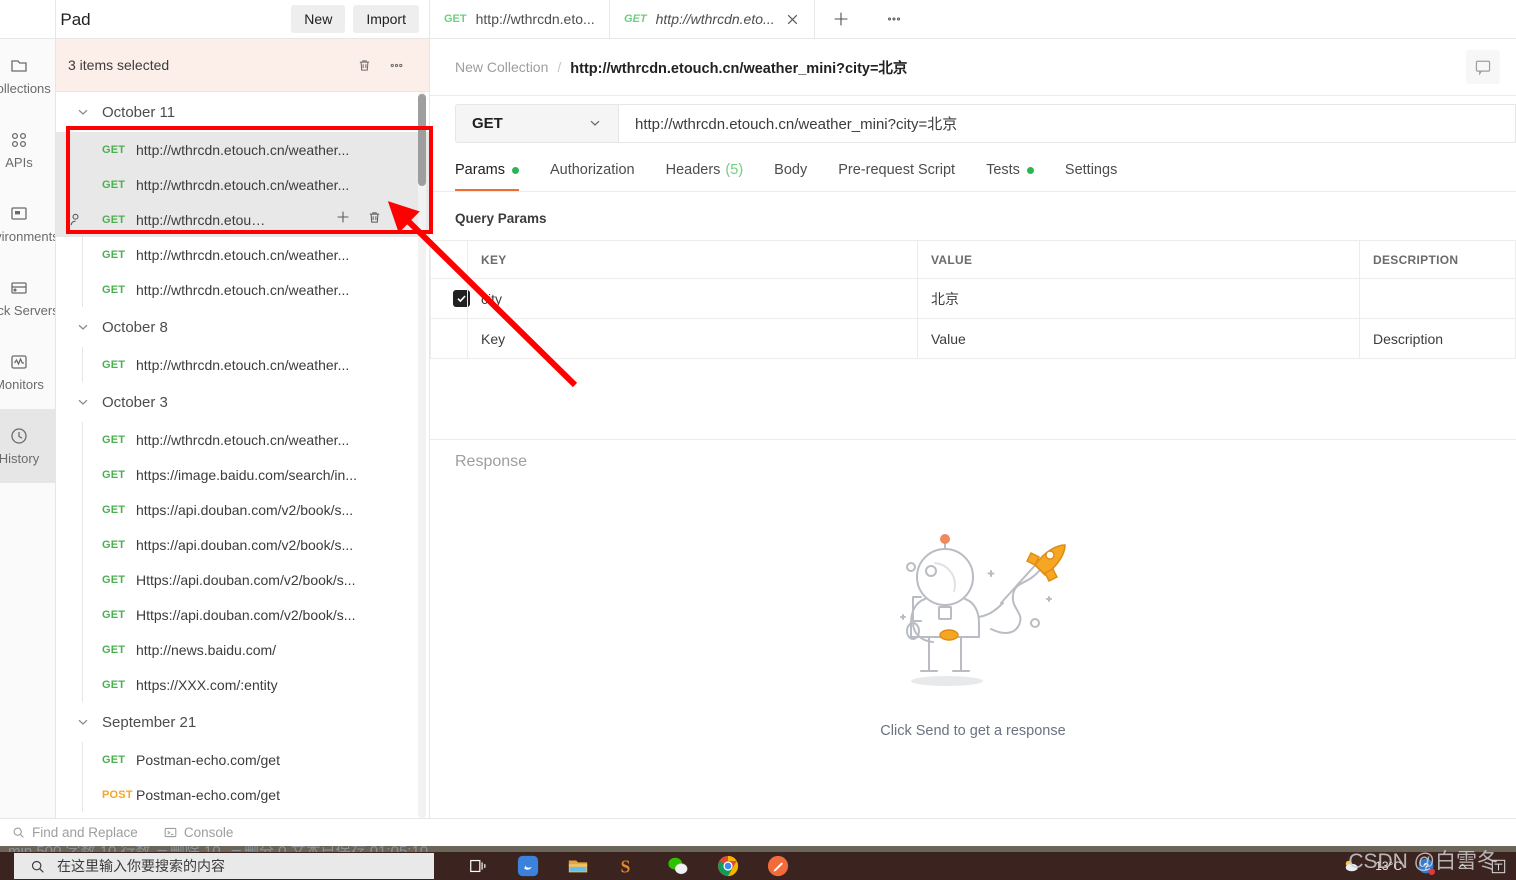 The width and height of the screenshot is (1516, 880). I want to click on param-key-cell: city, so click(692, 298).